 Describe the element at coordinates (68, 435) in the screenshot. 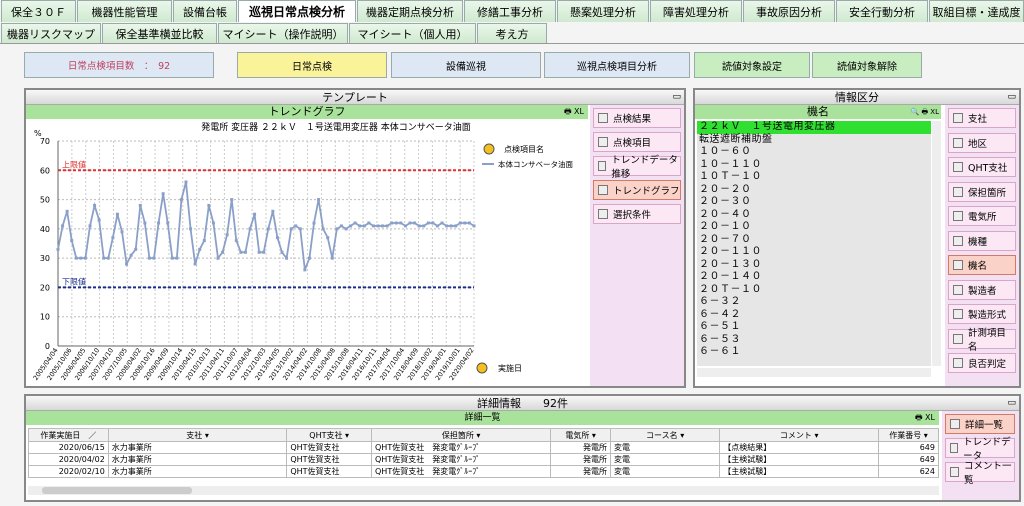

I see `column-header: 作業実施日 ／` at that location.